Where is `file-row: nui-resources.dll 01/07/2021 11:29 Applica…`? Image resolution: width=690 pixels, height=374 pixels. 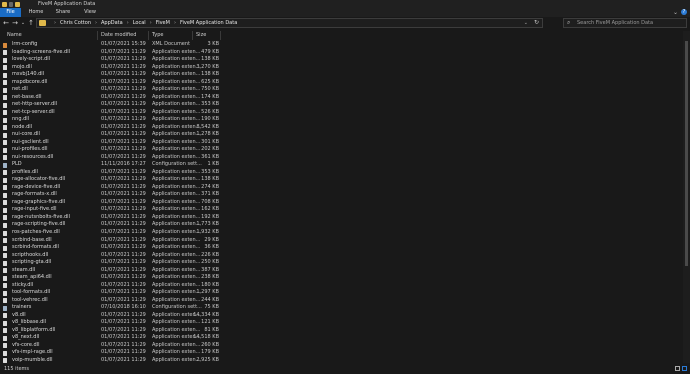 file-row: nui-resources.dll 01/07/2021 11:29 Applica… is located at coordinates (340, 158).